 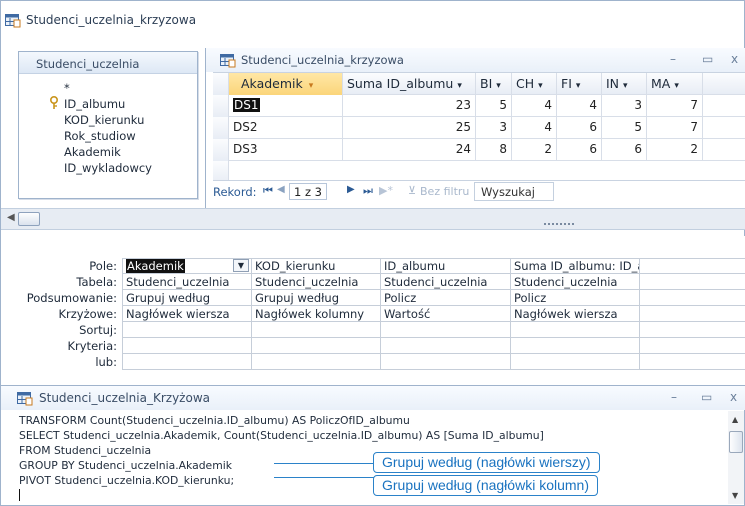 What do you see at coordinates (11, 217) in the screenshot?
I see `scroll-left-icon: ◀` at bounding box center [11, 217].